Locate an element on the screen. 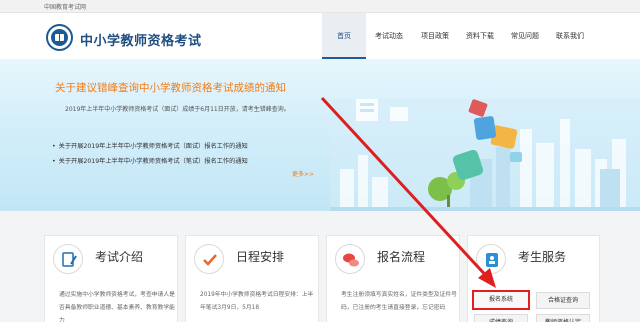 Image resolution: width=640 pixels, height=322 pixels. id-card-icon is located at coordinates (491, 259).